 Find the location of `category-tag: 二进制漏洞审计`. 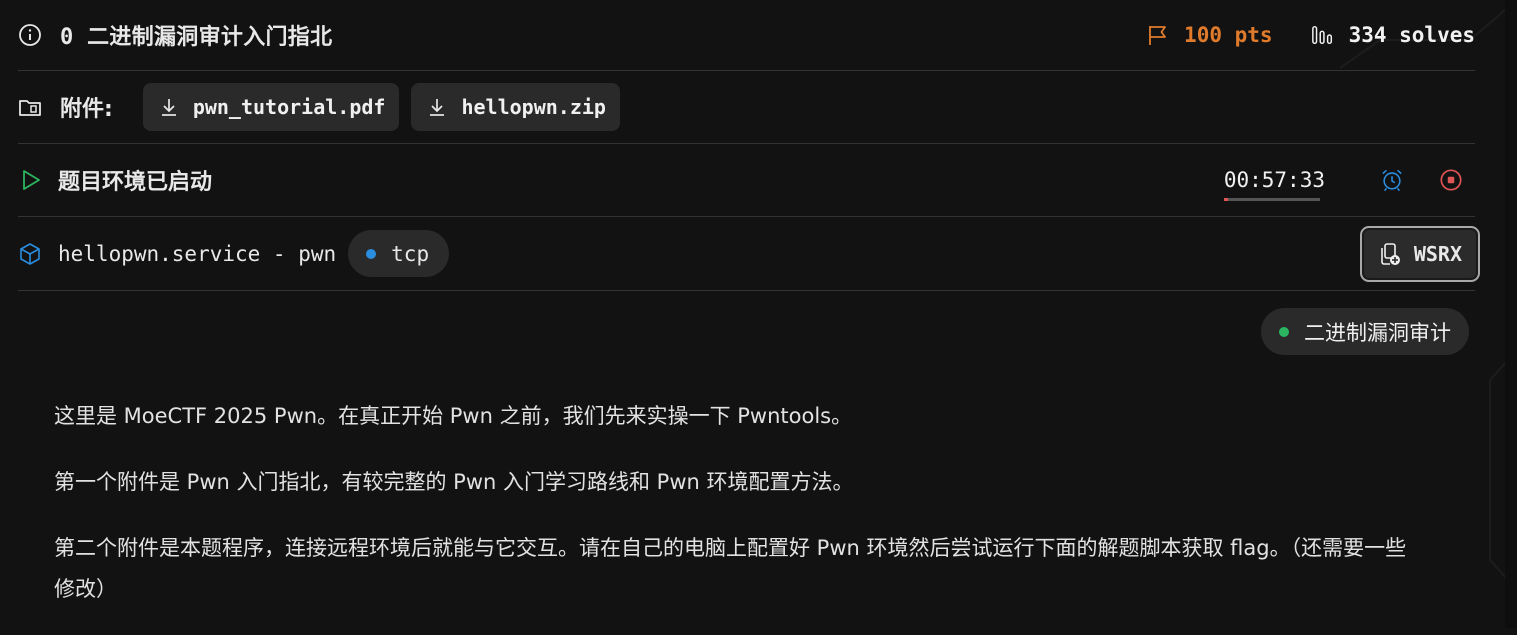

category-tag: 二进制漏洞审计 is located at coordinates (1365, 331).